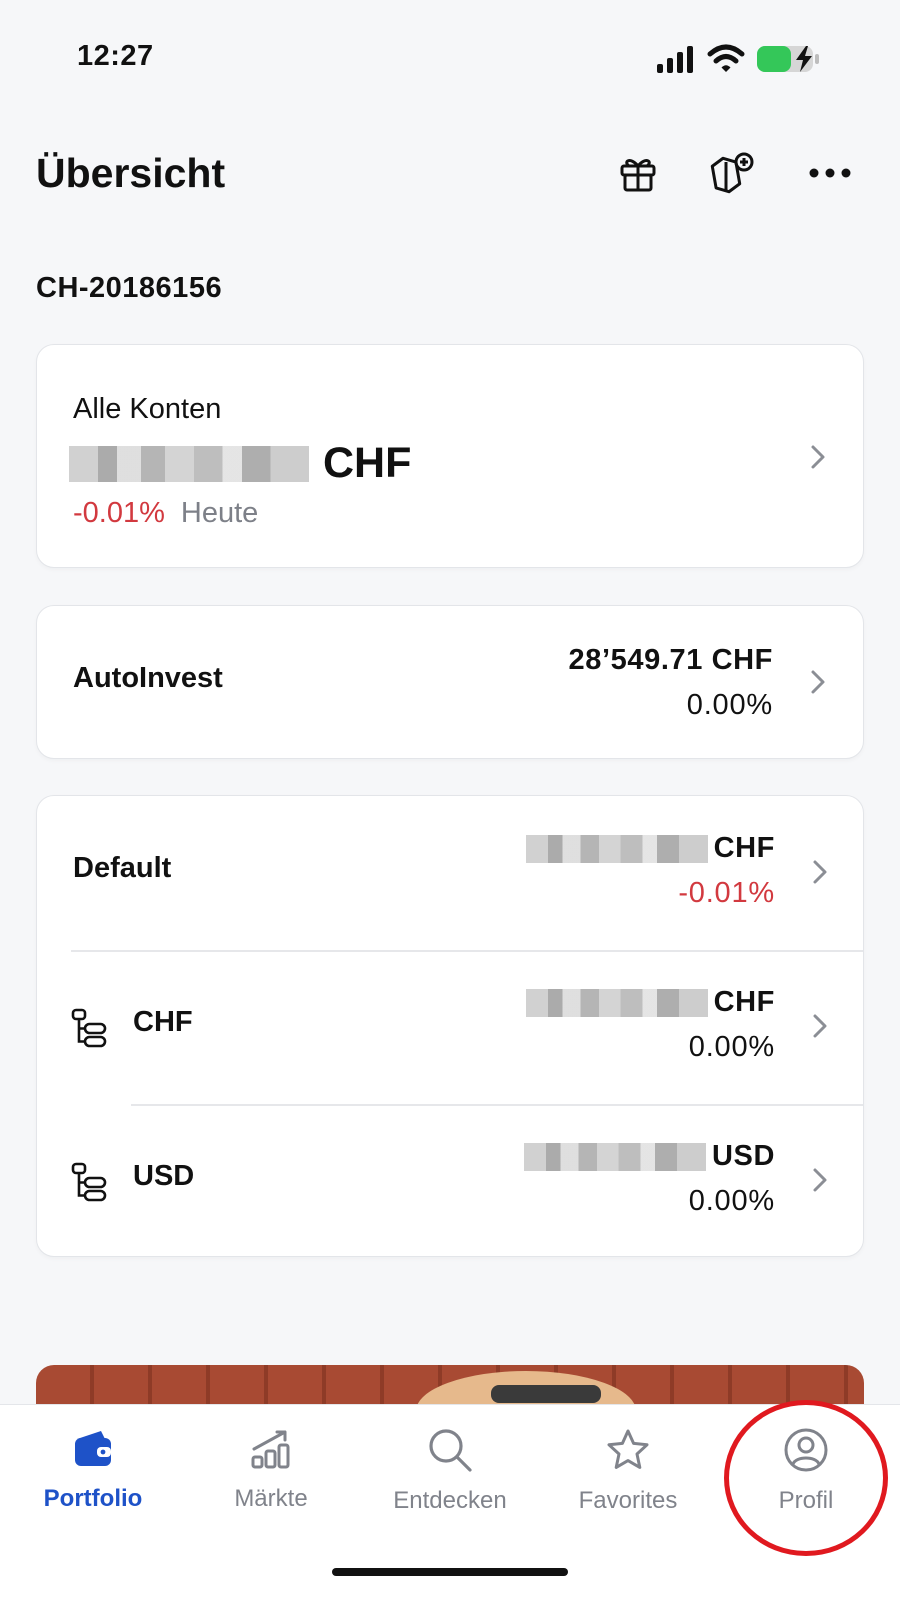 The width and height of the screenshot is (900, 1600). I want to click on account-name: USD, so click(164, 1176).